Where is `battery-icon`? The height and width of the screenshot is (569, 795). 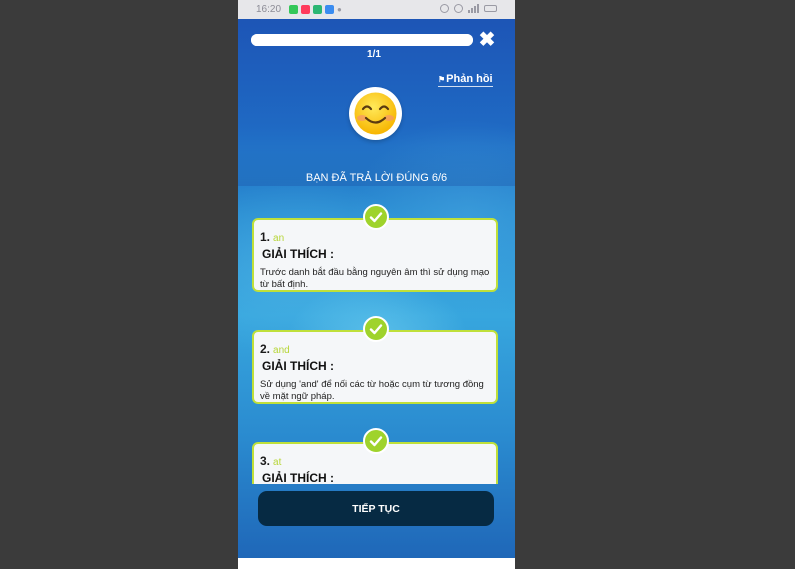 battery-icon is located at coordinates (490, 8).